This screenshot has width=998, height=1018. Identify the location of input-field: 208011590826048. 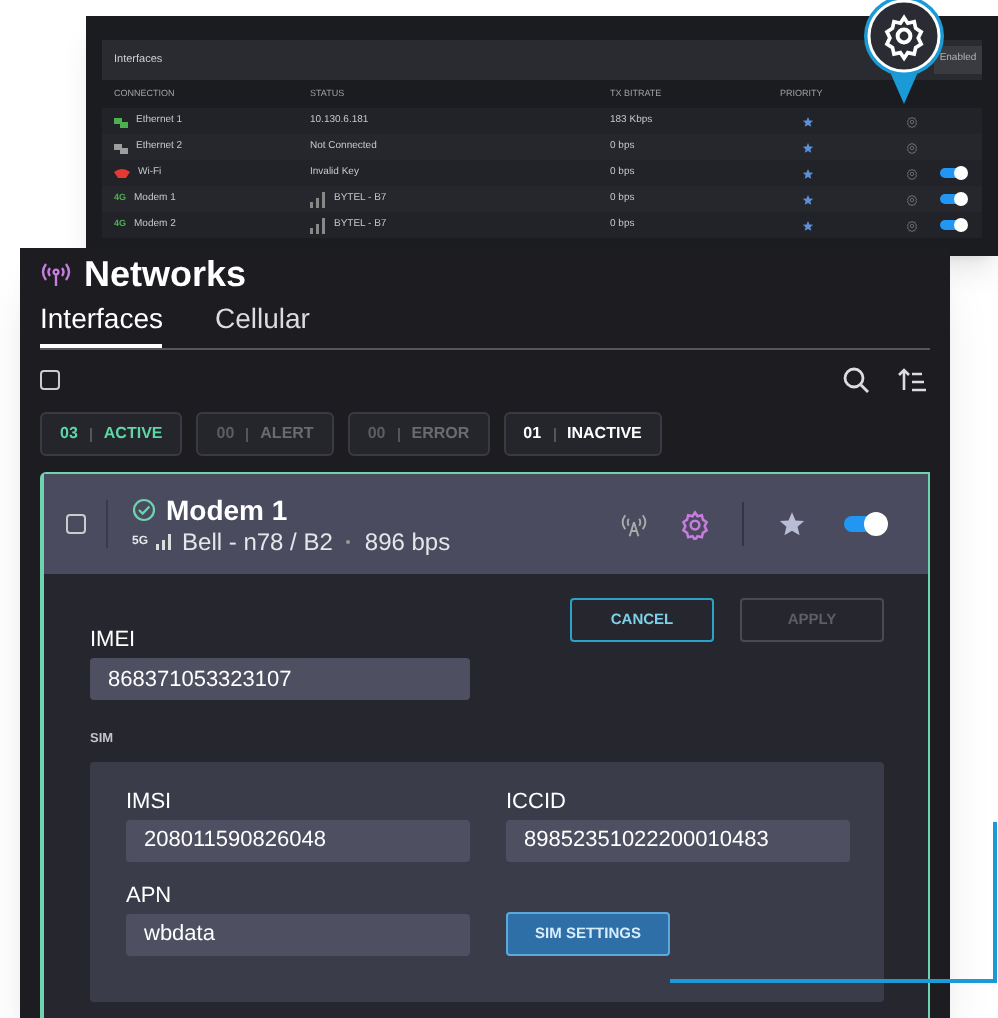
(298, 840).